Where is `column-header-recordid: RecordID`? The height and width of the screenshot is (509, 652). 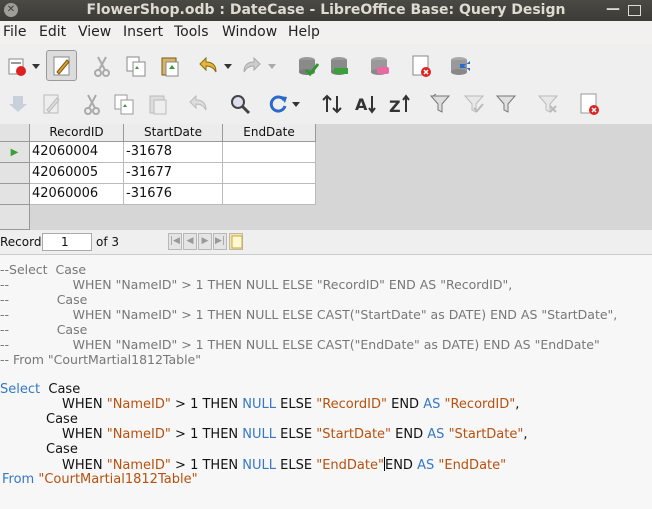
column-header-recordid: RecordID is located at coordinates (77, 133).